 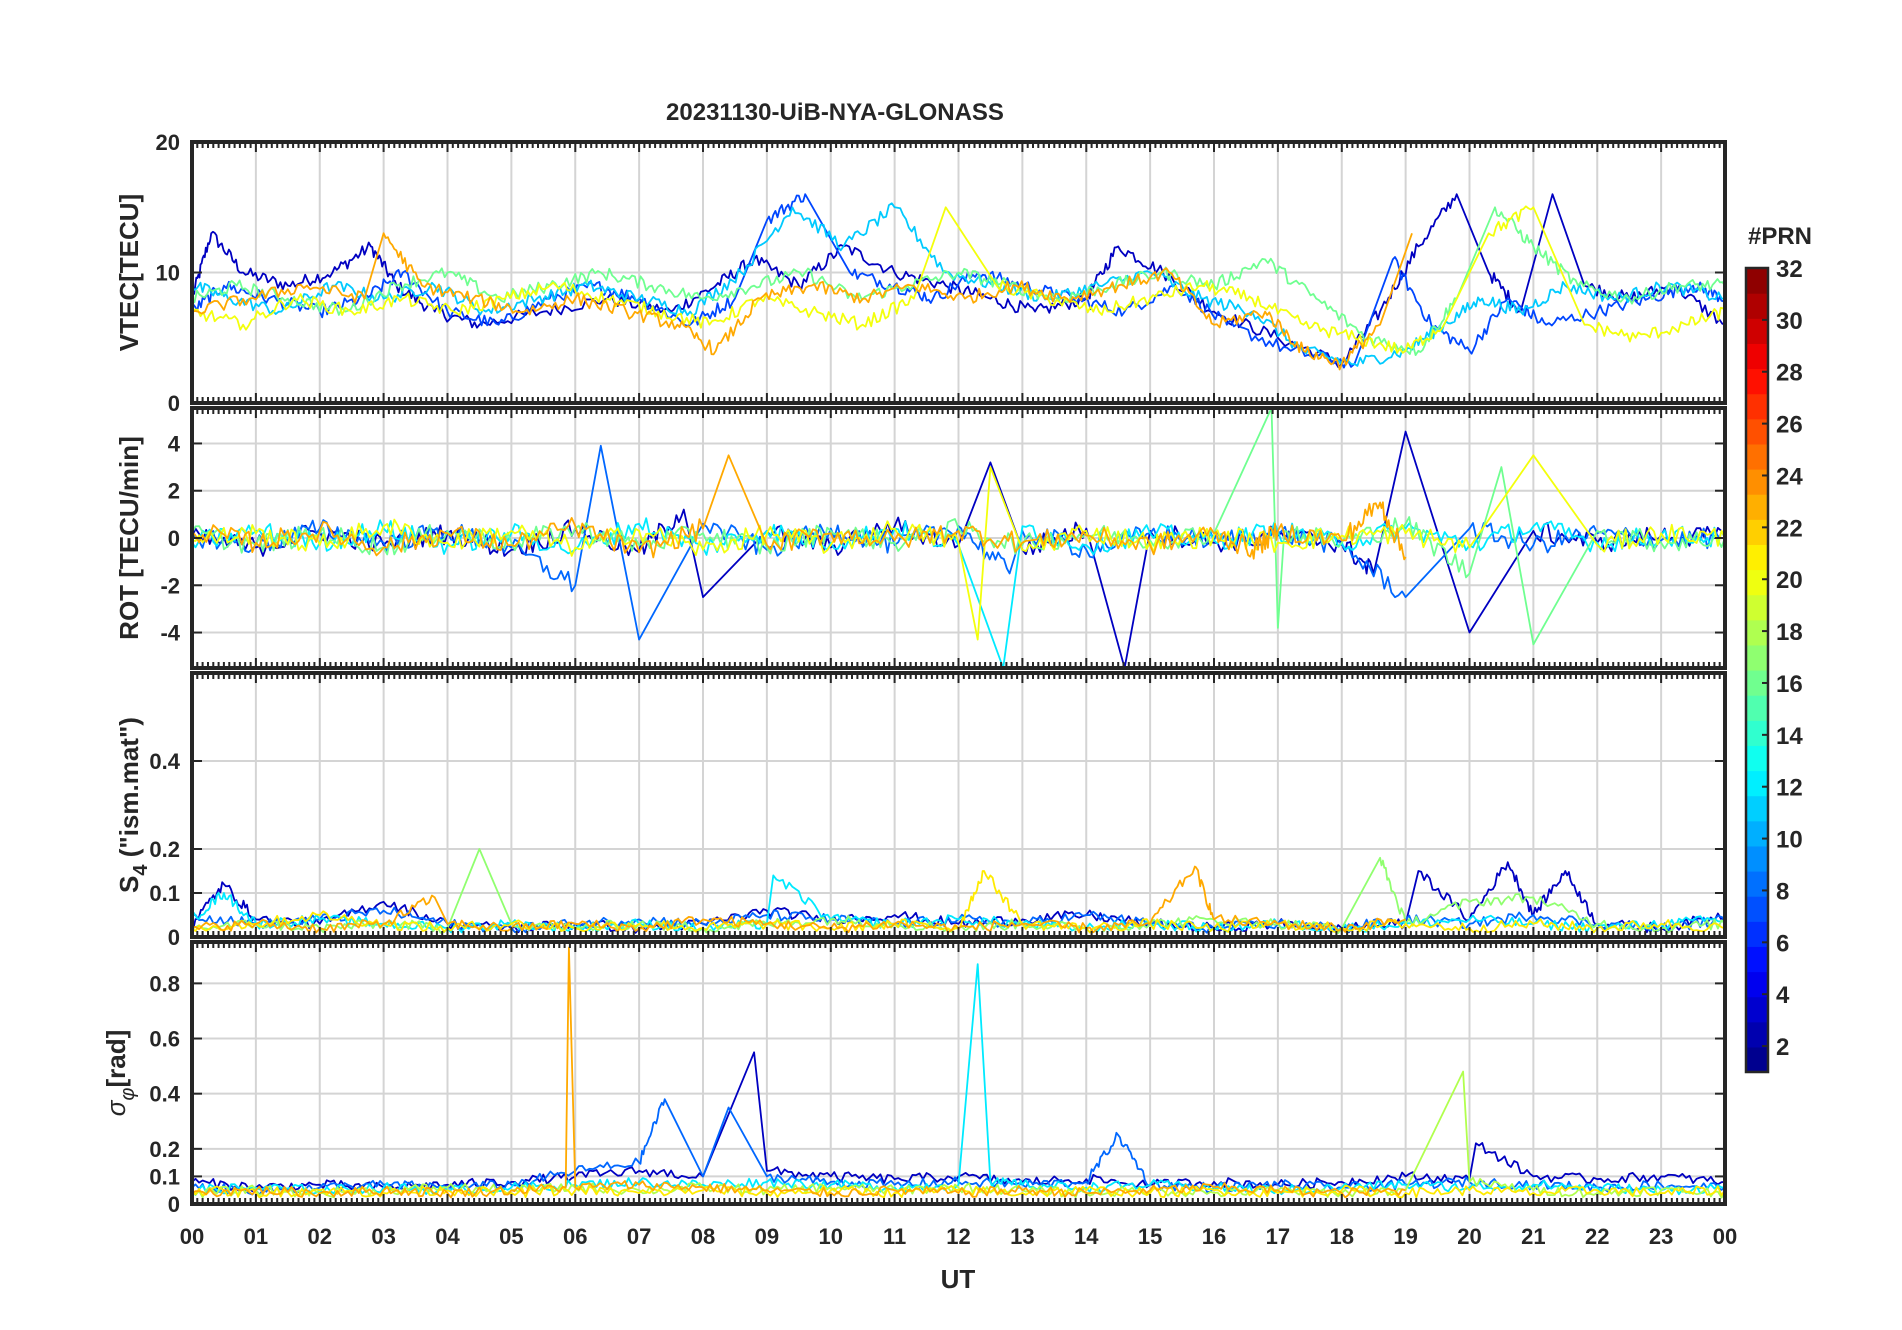 What do you see at coordinates (256, 1236) in the screenshot?
I see `x-tick-label: 01` at bounding box center [256, 1236].